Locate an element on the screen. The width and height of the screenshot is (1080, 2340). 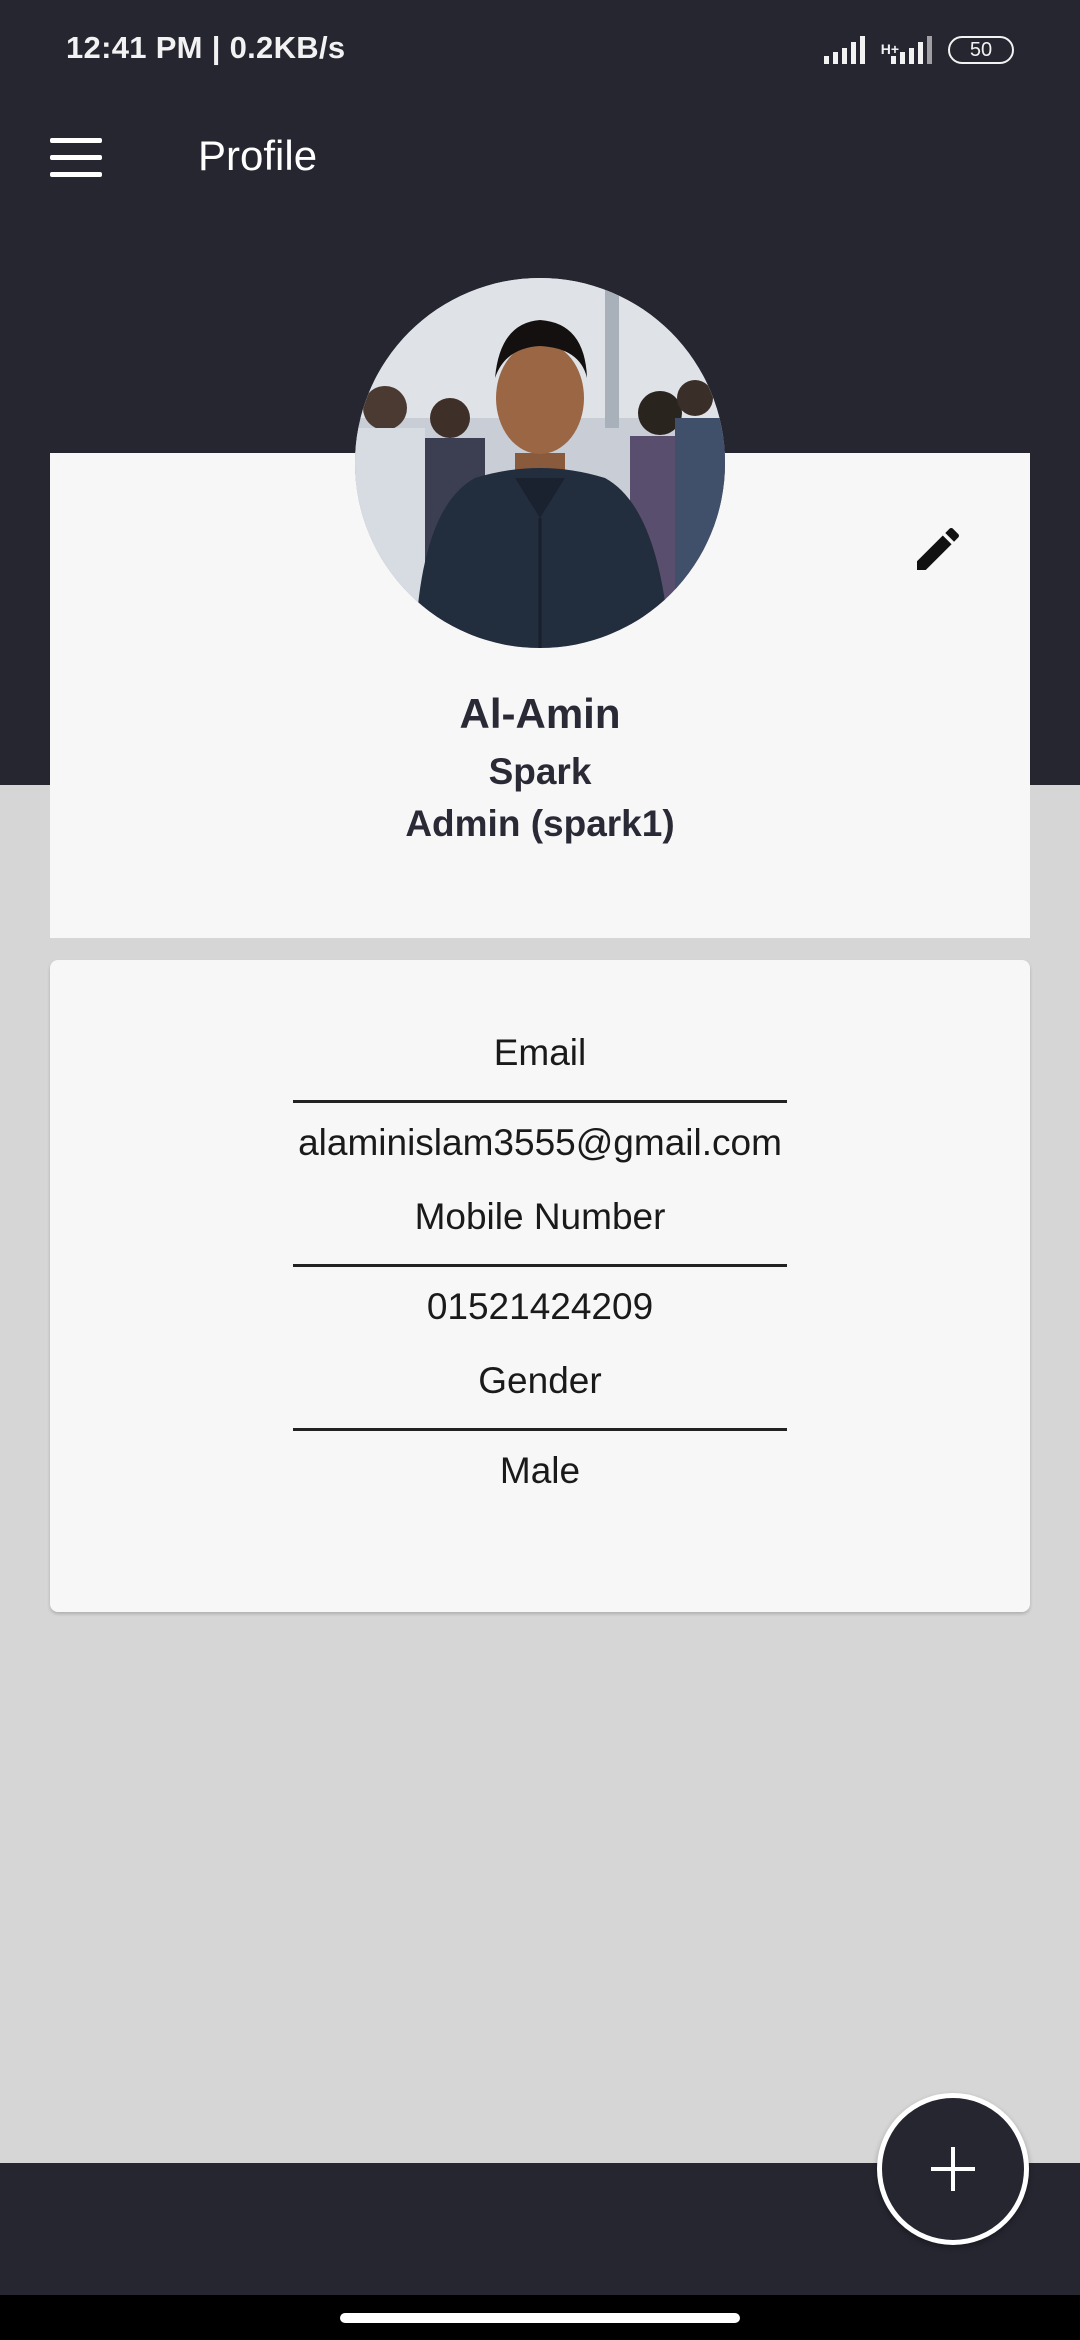
profile-company: Spark is located at coordinates (540, 771).